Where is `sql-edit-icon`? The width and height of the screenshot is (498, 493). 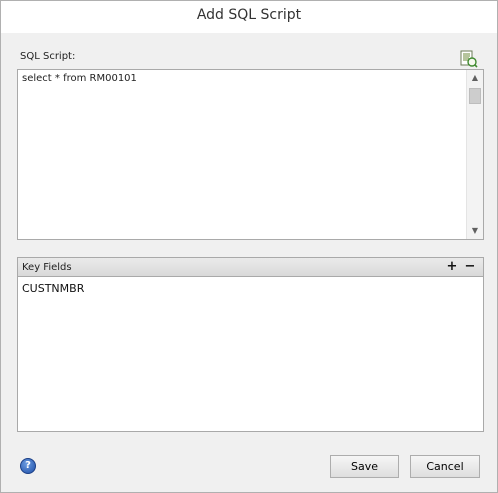 sql-edit-icon is located at coordinates (469, 59).